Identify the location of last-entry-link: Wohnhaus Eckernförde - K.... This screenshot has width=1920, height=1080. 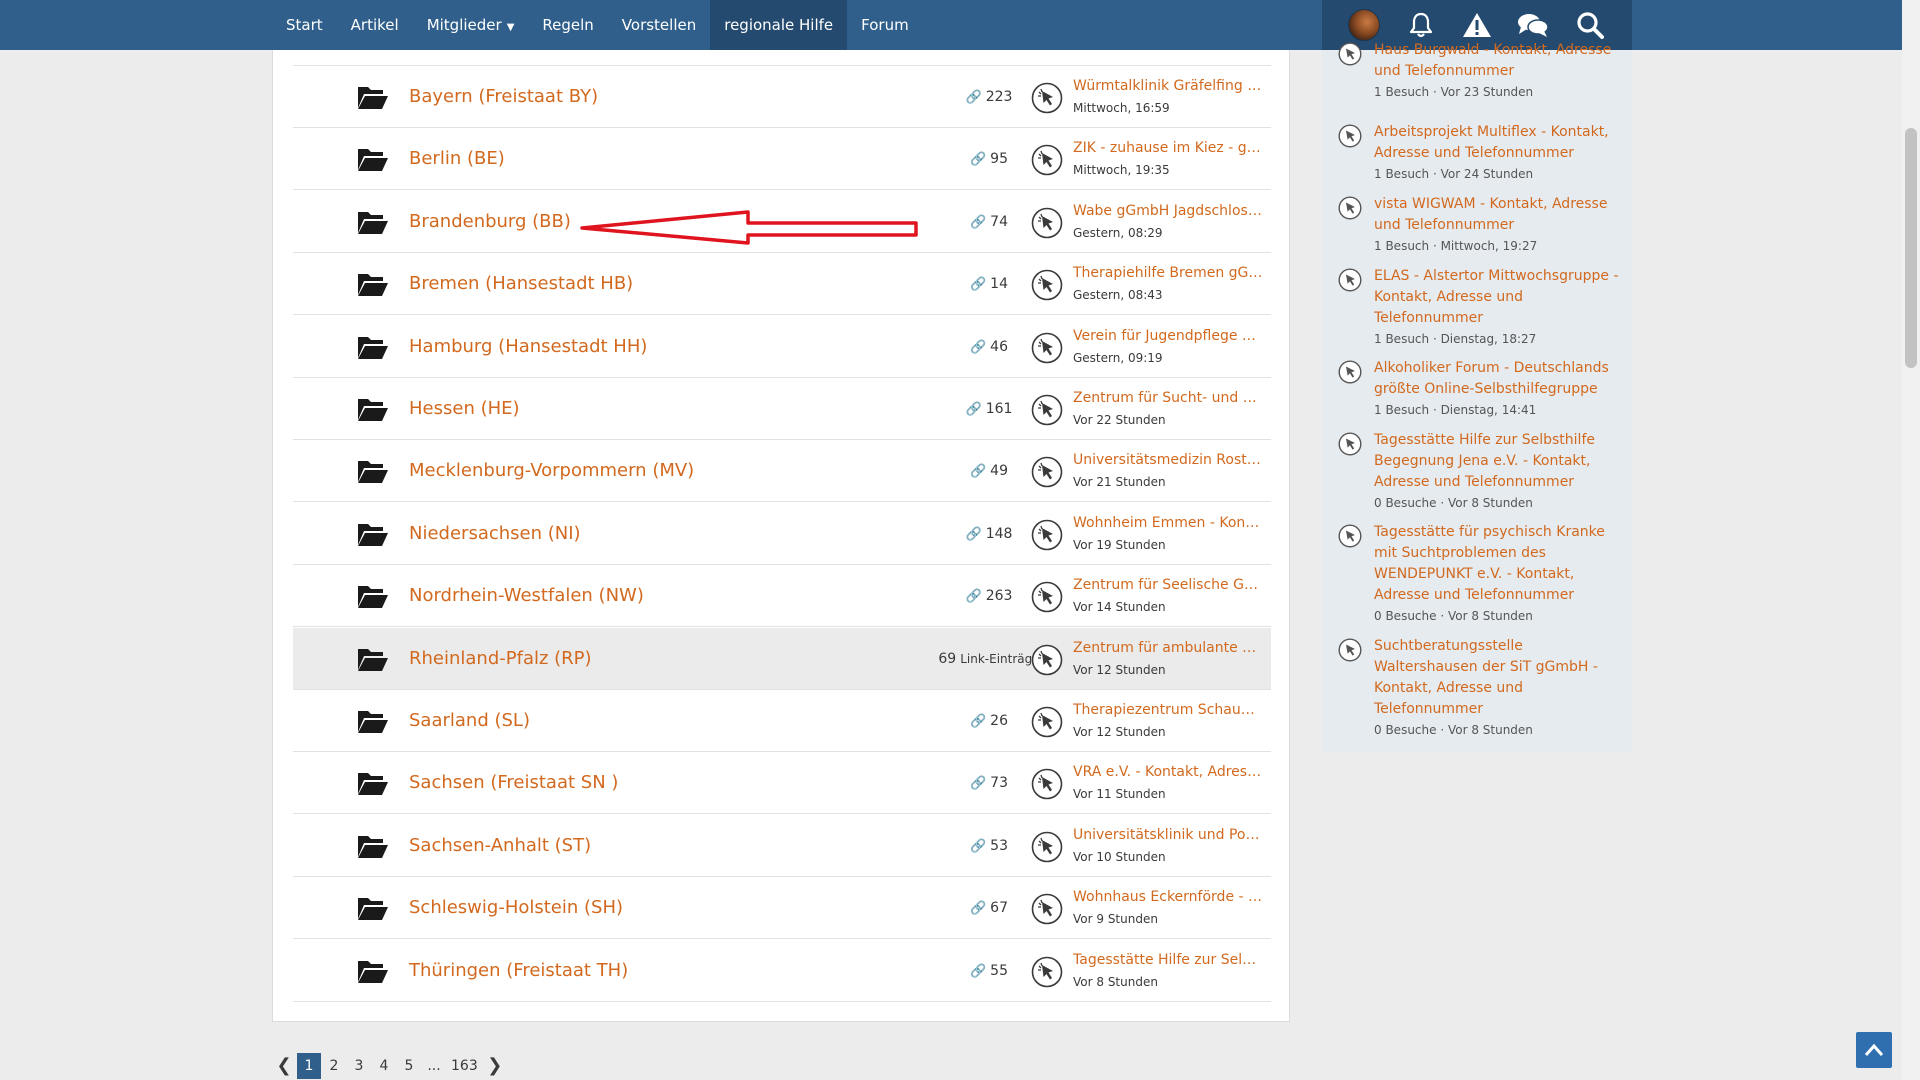
(1168, 897).